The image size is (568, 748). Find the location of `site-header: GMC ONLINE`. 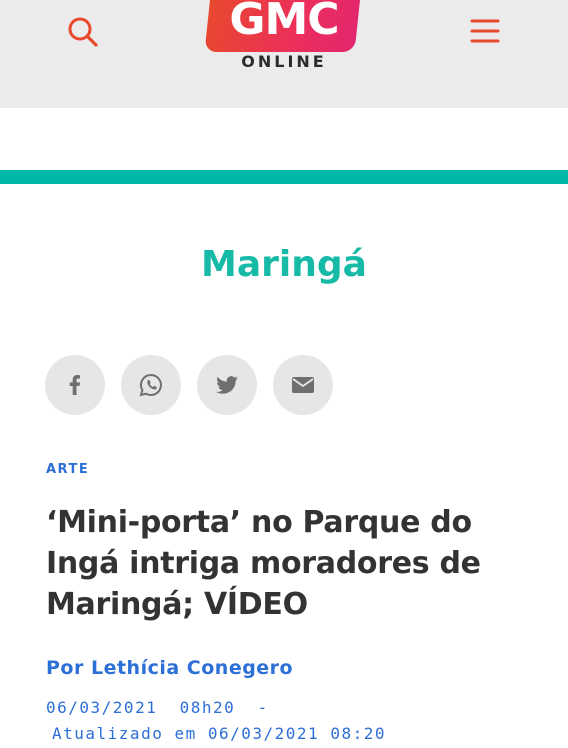

site-header: GMC ONLINE is located at coordinates (284, 54).